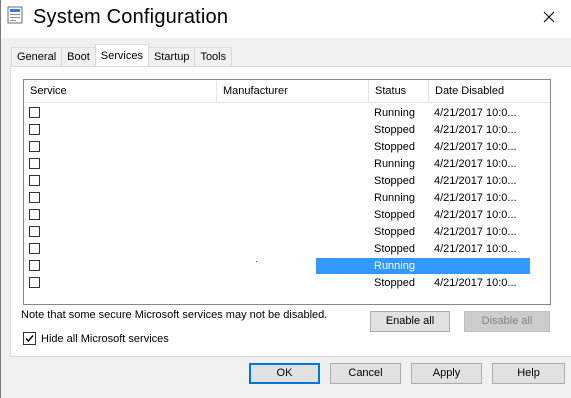 The image size is (571, 398). I want to click on enable-all-button: Enable all, so click(410, 321).